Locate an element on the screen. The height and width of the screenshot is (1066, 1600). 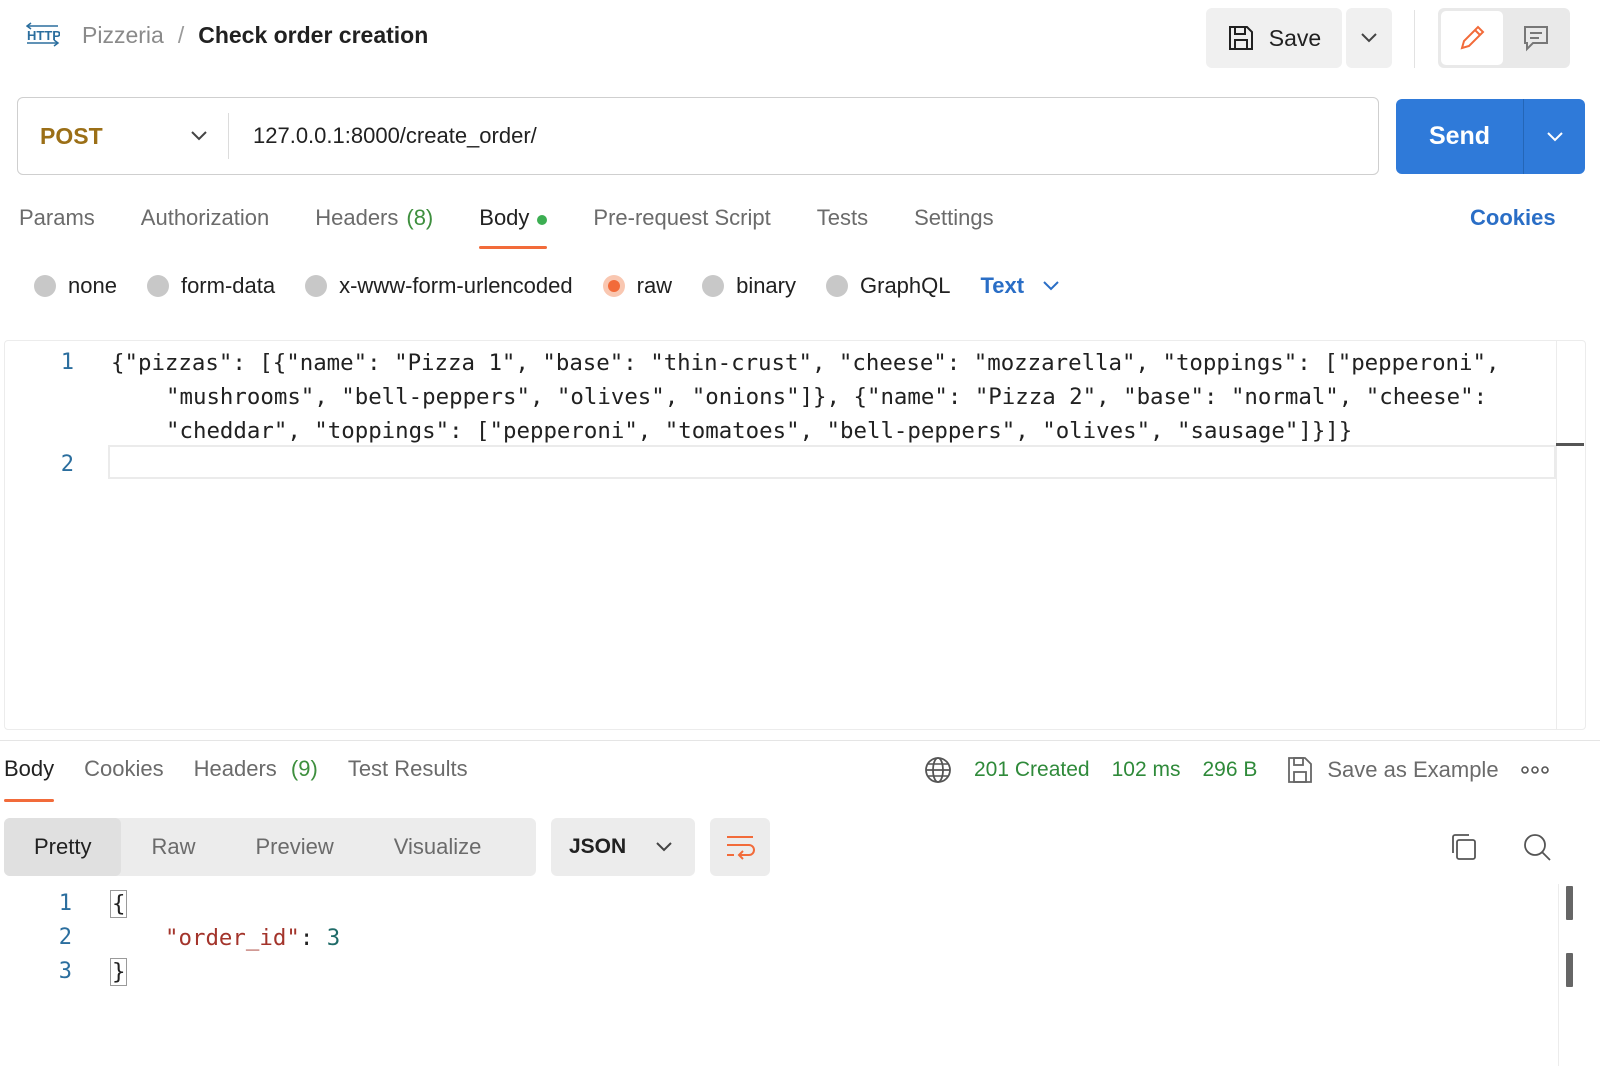
tab-body: Body is located at coordinates (513, 227).